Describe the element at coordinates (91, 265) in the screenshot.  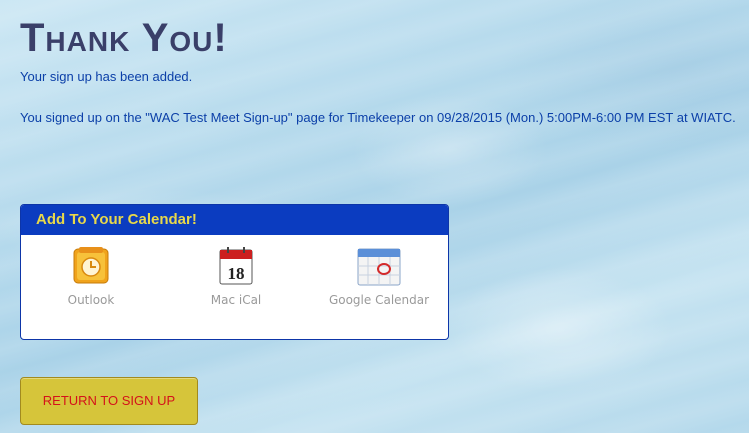
I see `outlook-icon` at that location.